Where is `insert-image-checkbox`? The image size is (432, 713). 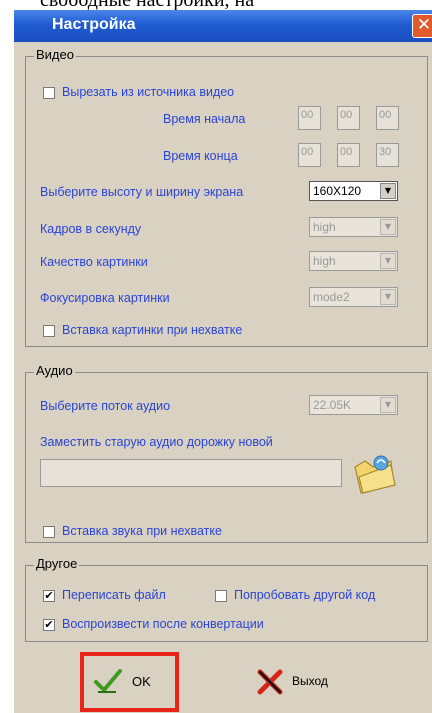 insert-image-checkbox is located at coordinates (49, 331).